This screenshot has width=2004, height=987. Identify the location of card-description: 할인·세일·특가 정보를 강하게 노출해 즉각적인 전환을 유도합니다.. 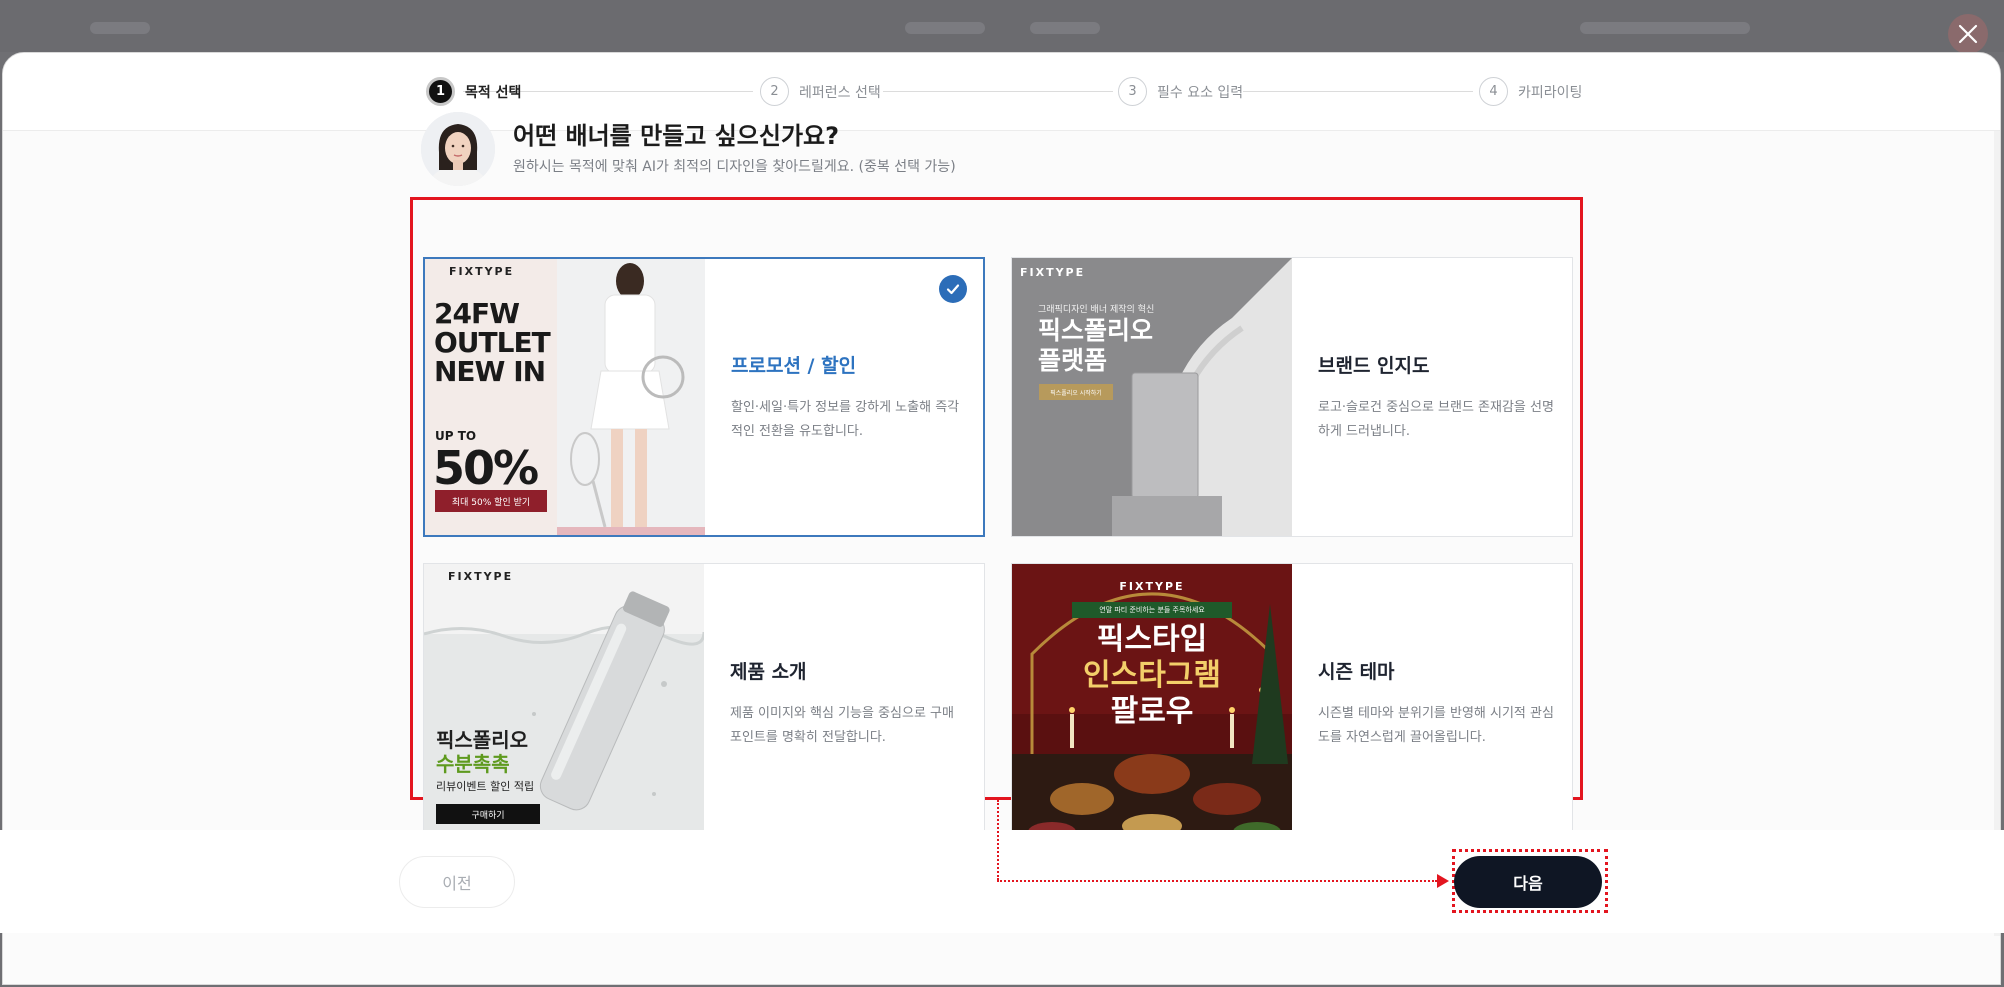
(845, 419).